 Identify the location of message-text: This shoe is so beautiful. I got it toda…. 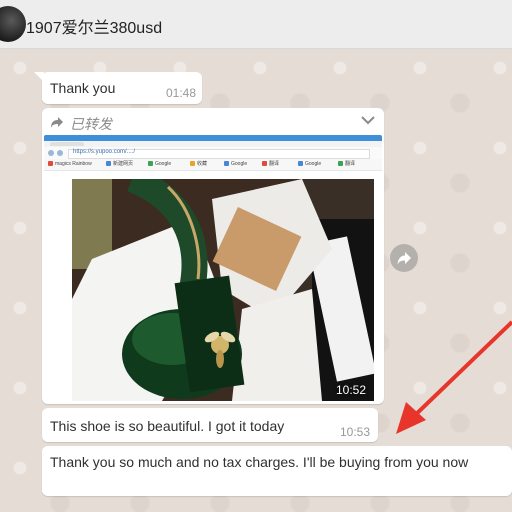
(167, 426).